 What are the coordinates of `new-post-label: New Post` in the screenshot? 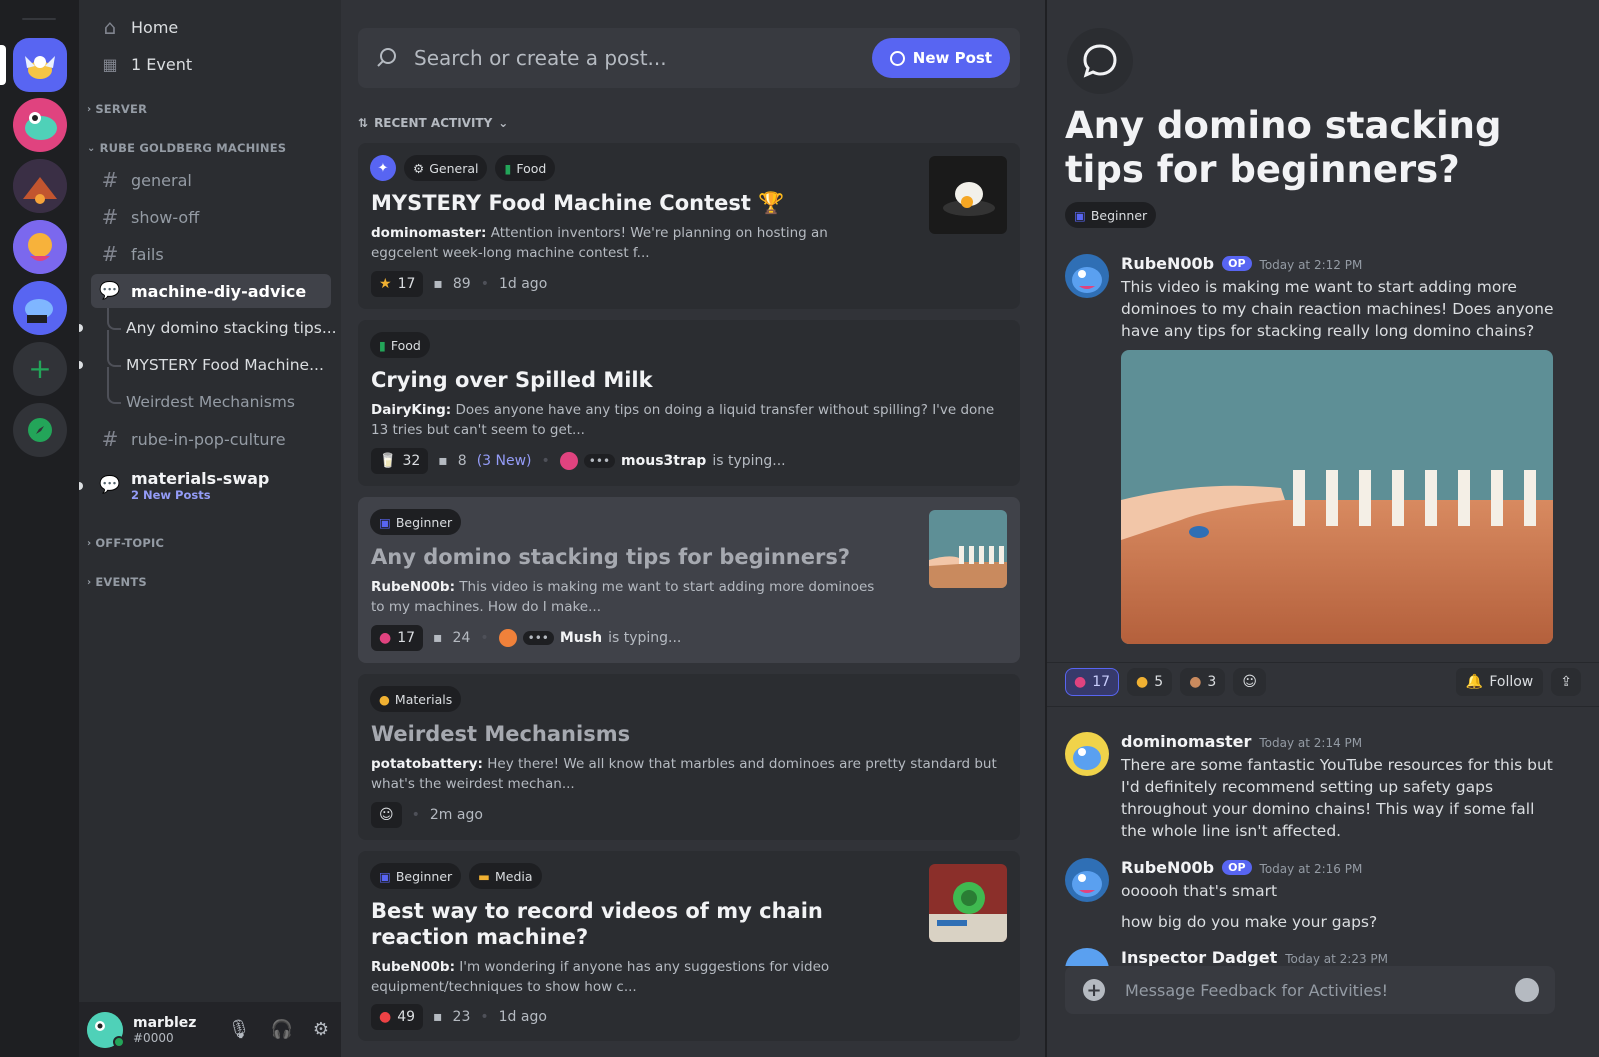 It's located at (952, 58).